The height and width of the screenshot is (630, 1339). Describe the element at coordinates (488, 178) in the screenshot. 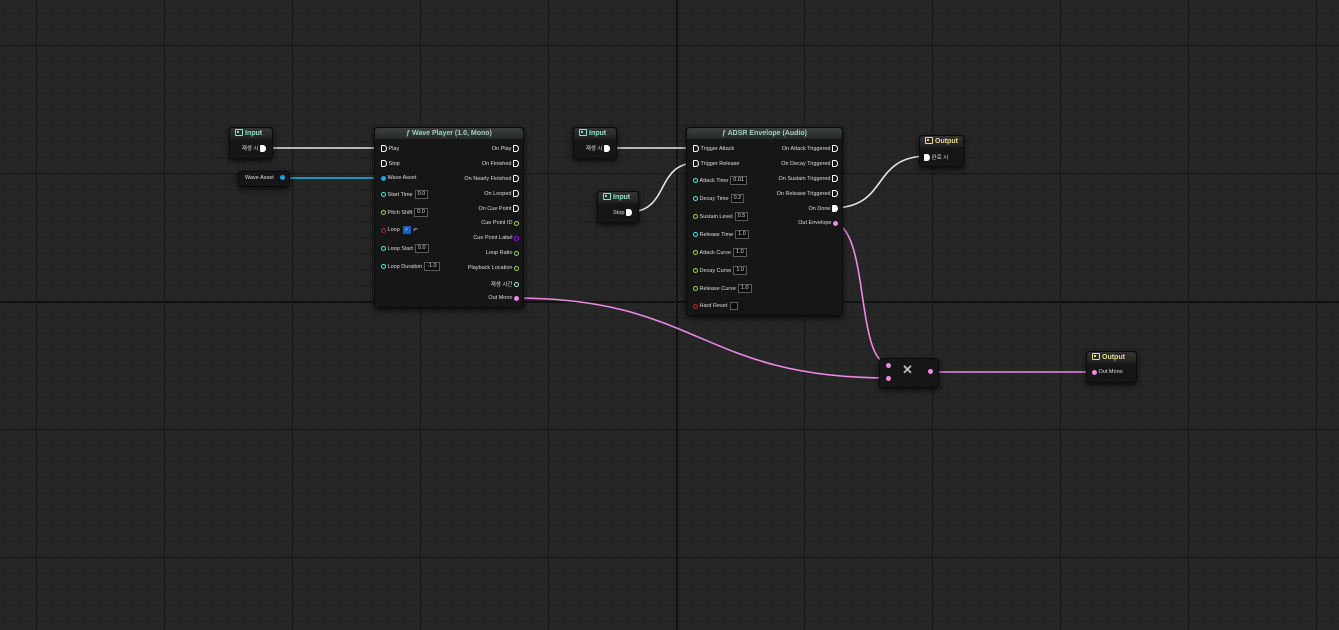

I see `on-nearly-finished-label: On Nearly Finished` at that location.